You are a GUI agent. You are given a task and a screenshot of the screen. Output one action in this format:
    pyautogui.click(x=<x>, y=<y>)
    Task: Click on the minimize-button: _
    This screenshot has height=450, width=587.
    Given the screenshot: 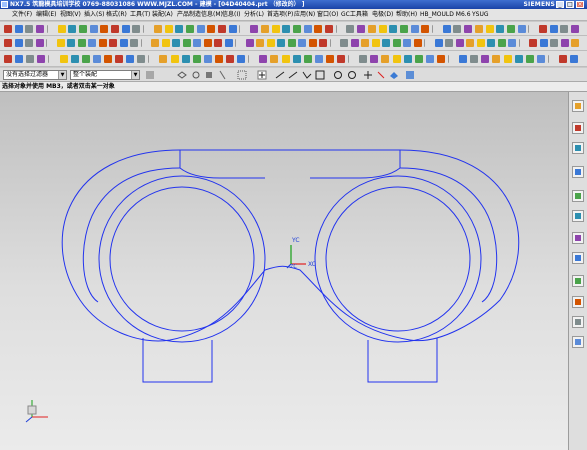 What is the action you would take?
    pyautogui.click(x=560, y=4)
    